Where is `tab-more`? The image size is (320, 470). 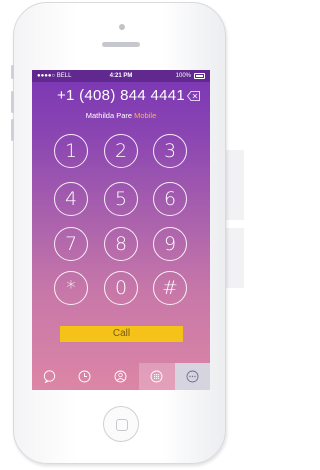
tab-more is located at coordinates (192, 376).